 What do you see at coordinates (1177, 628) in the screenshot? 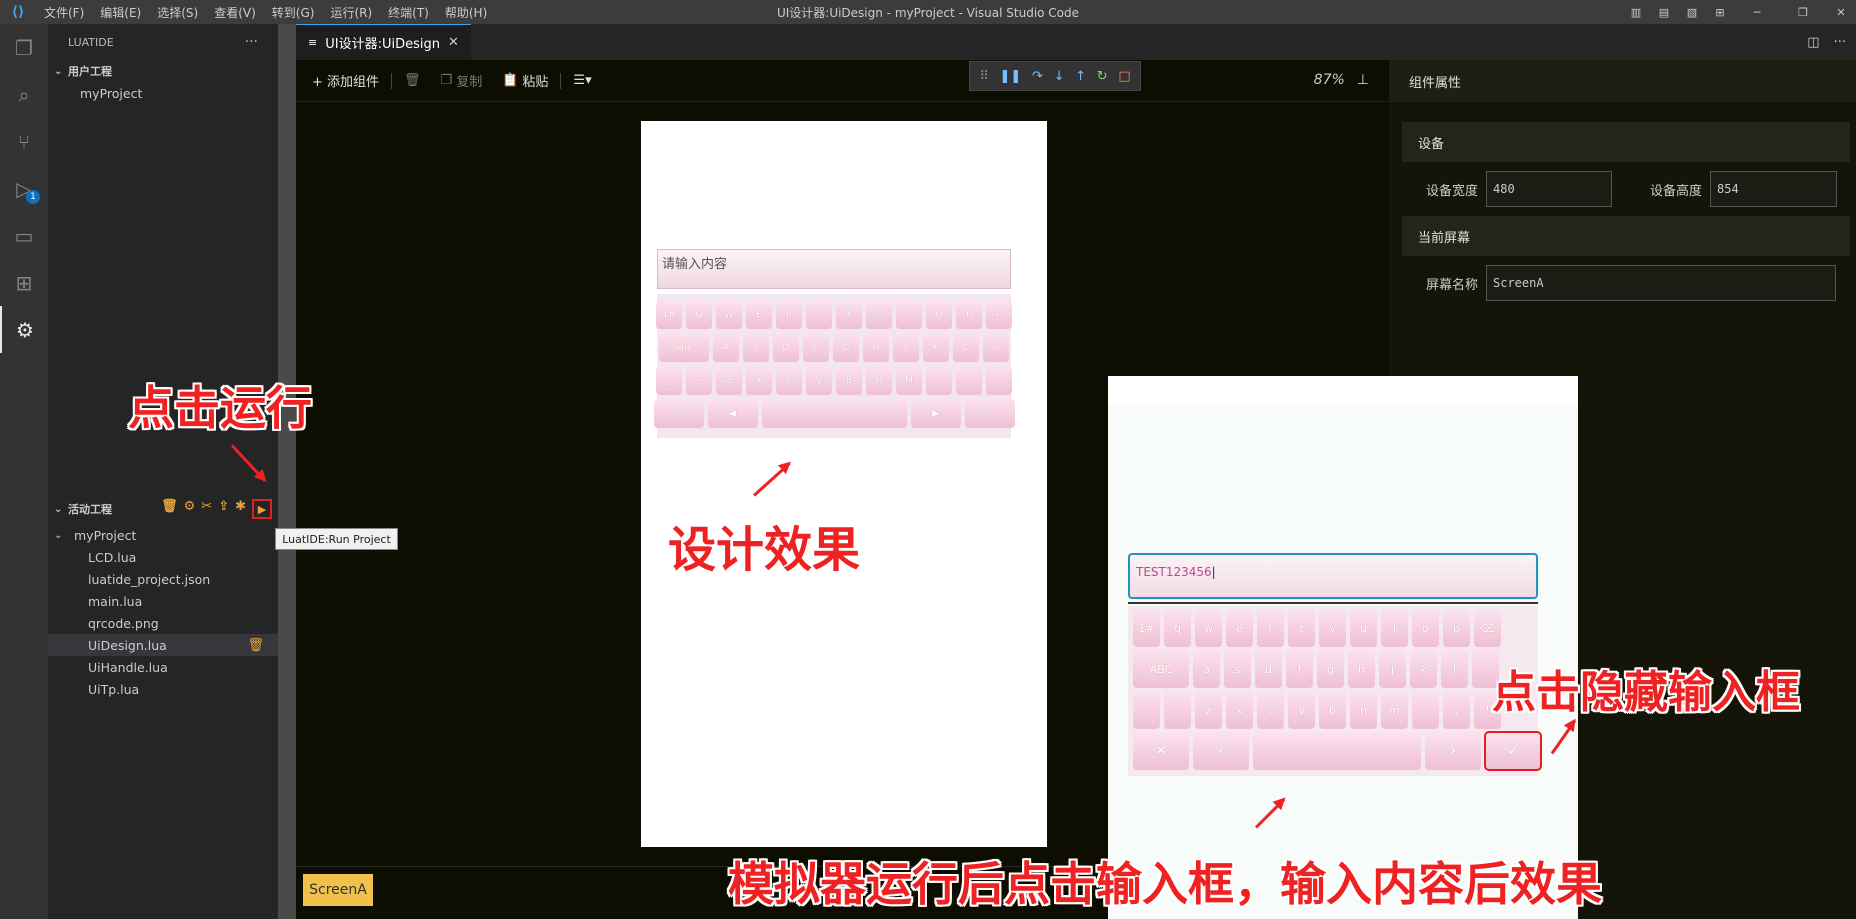
I see `emulator-key: q` at bounding box center [1177, 628].